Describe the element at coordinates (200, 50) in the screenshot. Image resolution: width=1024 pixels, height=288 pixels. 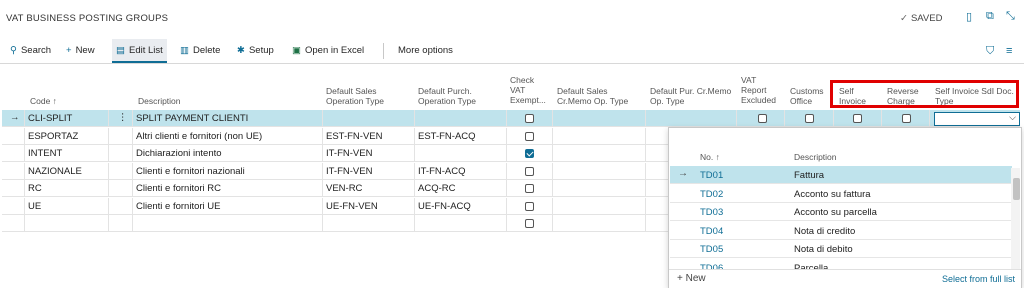
I see `delete-button: ▥ Delete` at that location.